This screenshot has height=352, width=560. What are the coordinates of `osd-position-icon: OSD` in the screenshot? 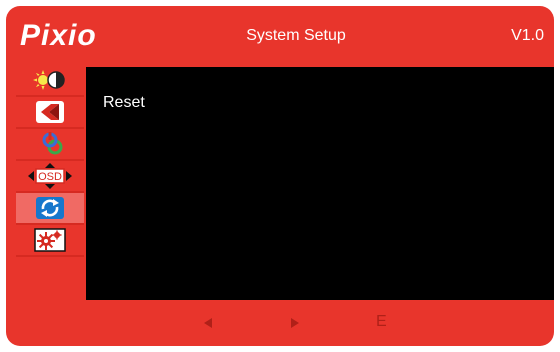 It's located at (50, 176).